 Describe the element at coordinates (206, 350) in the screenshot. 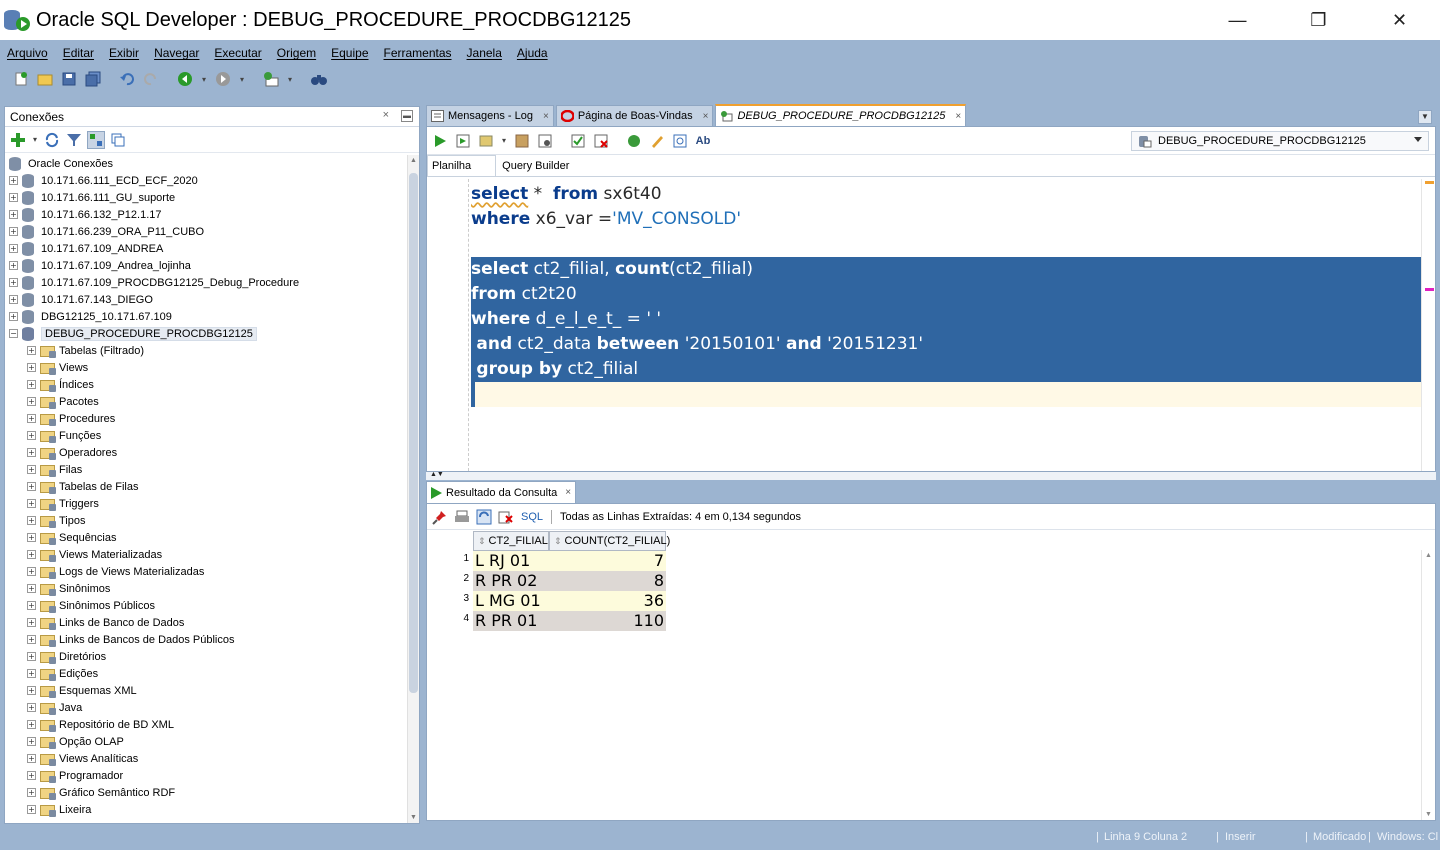

I see `tree-item-object-type: + Tabelas (Filtrado)` at that location.